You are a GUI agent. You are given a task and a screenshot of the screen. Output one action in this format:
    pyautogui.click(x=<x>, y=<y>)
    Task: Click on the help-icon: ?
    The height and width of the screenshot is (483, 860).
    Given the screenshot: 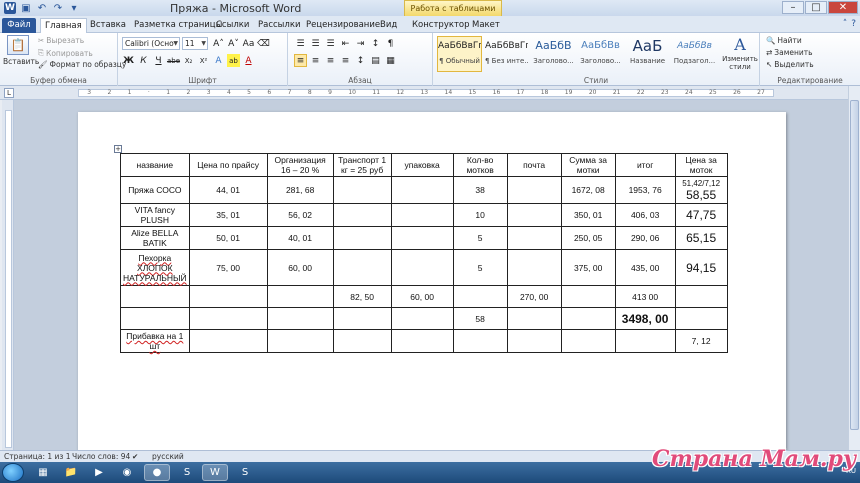 What is the action you would take?
    pyautogui.click(x=853, y=24)
    